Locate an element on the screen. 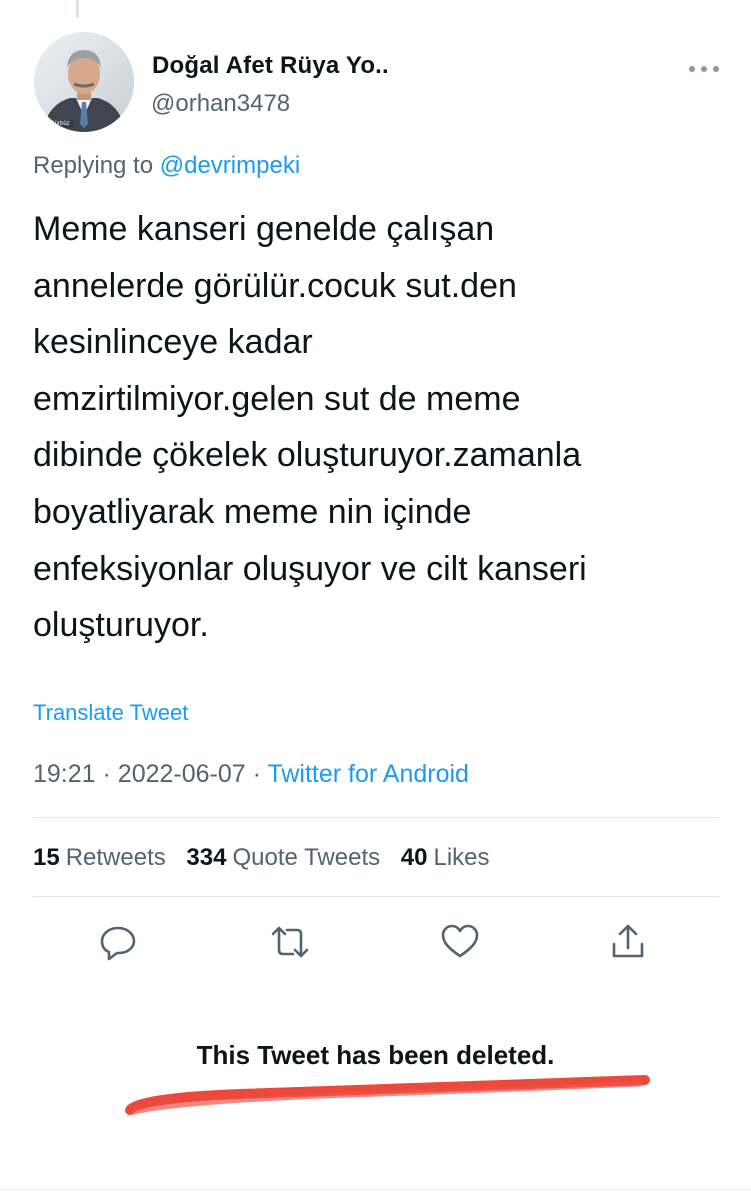  replying-to-label: Replying to is located at coordinates (93, 165).